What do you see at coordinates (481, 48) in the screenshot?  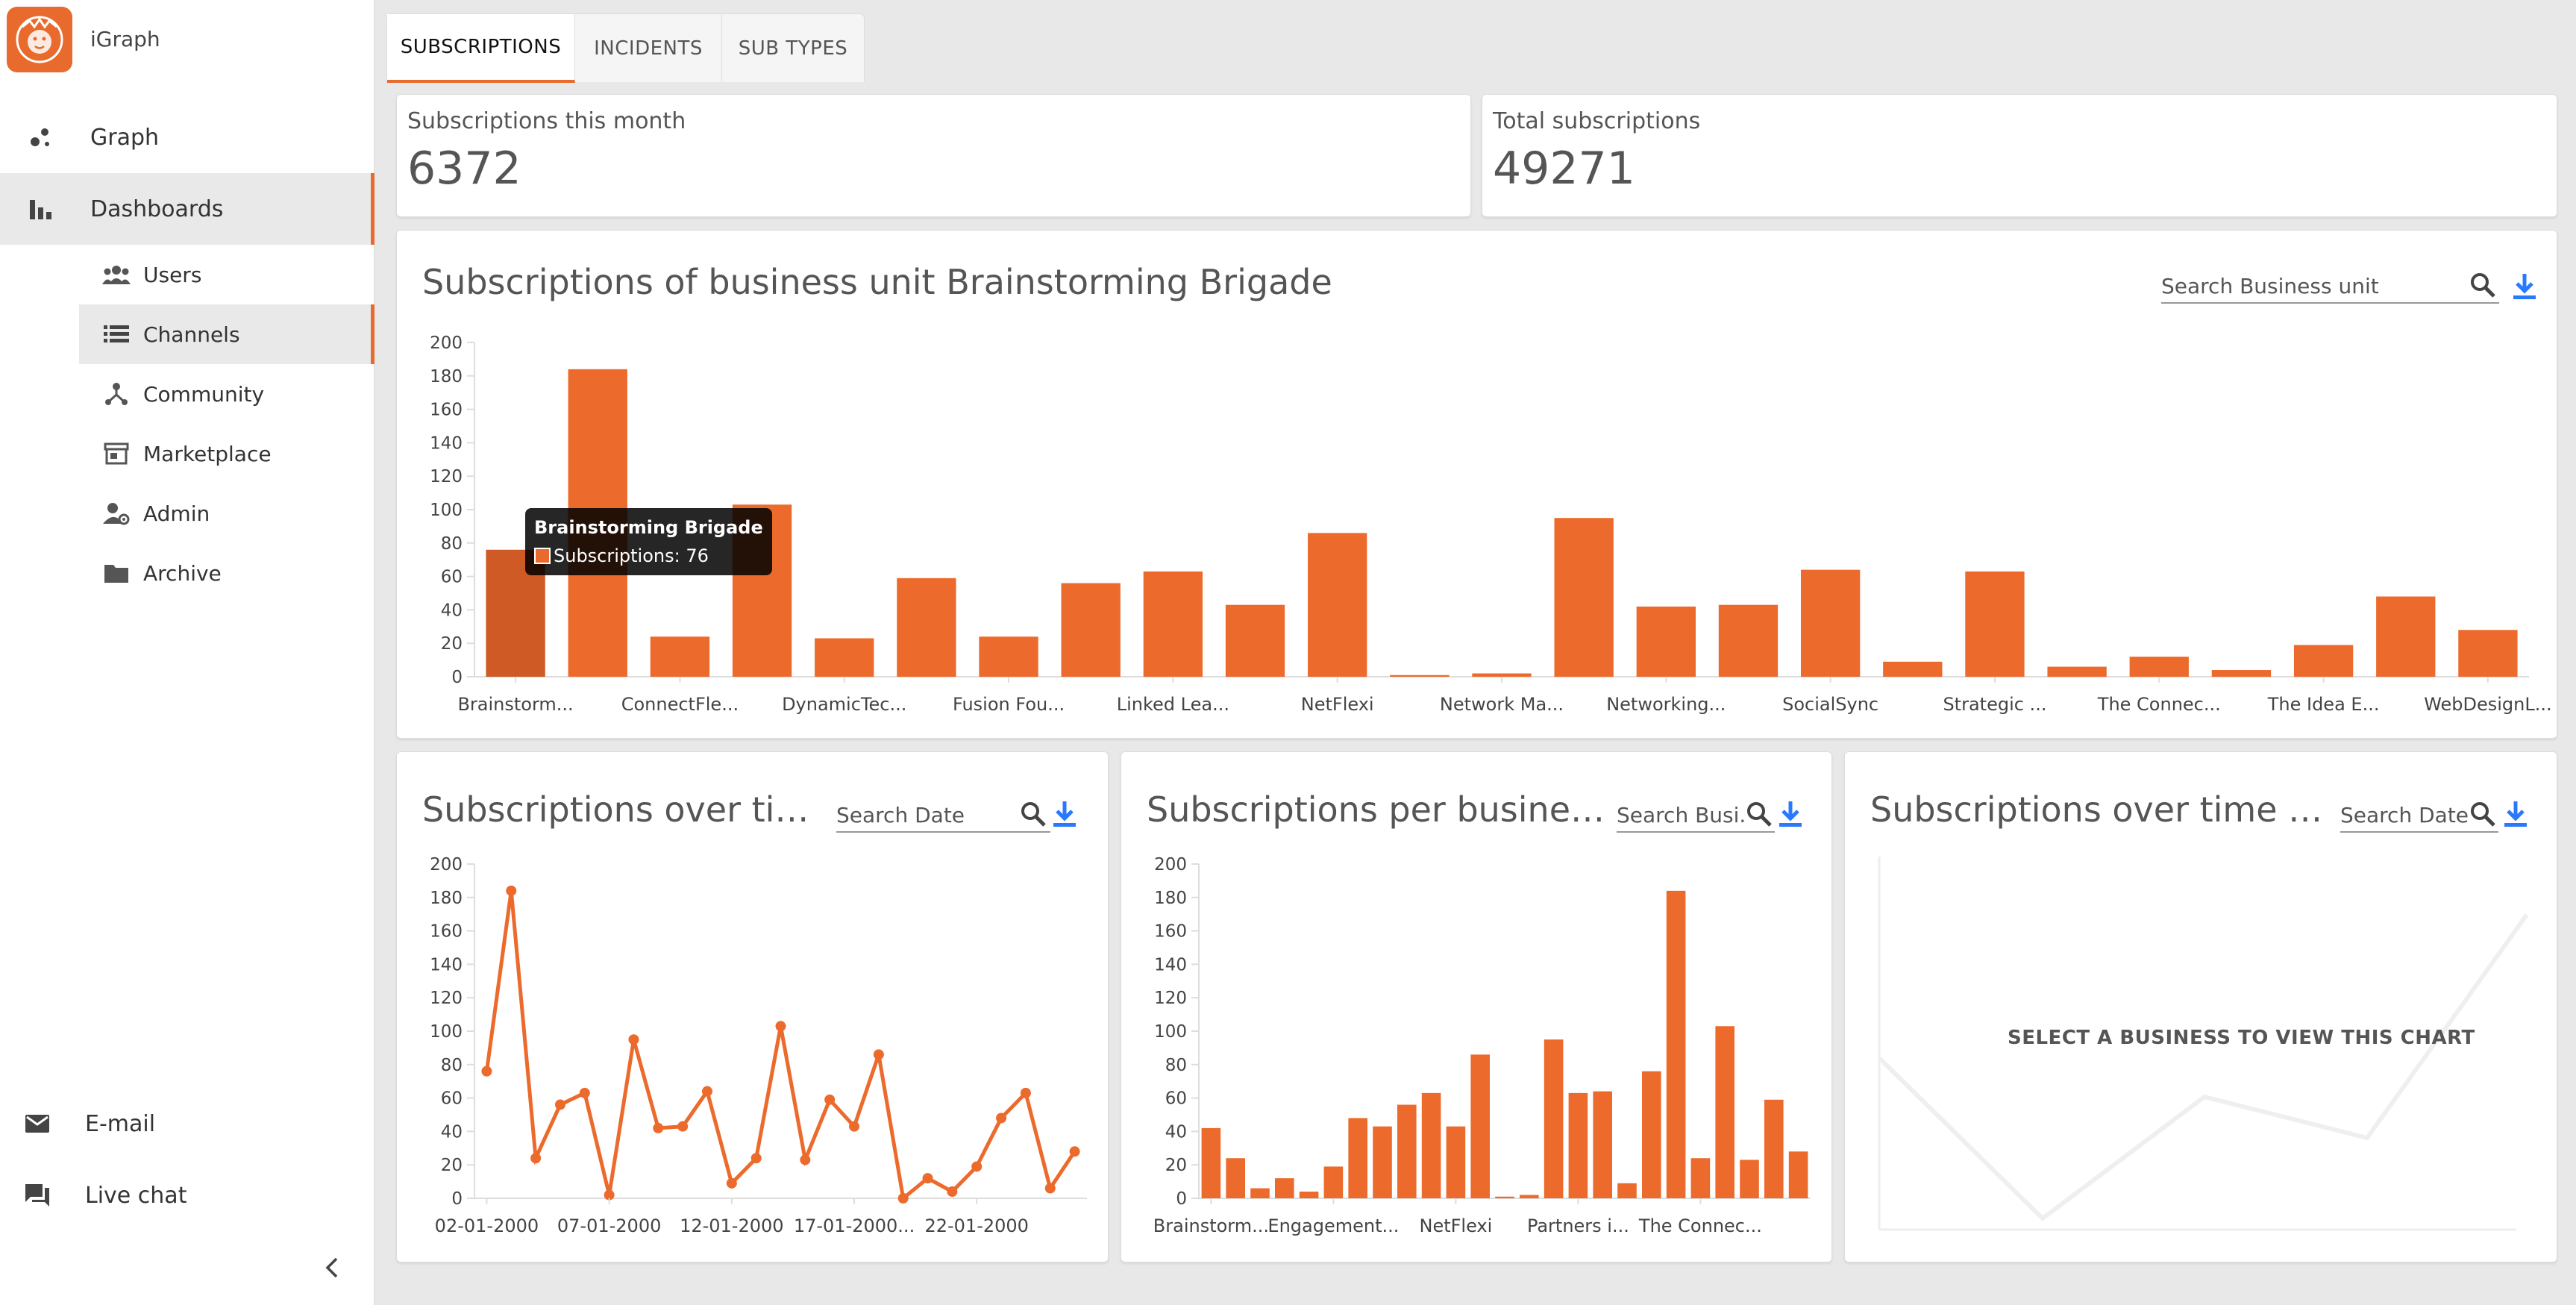 I see `tab-subscriptions: SUBSCRIPTIONS` at bounding box center [481, 48].